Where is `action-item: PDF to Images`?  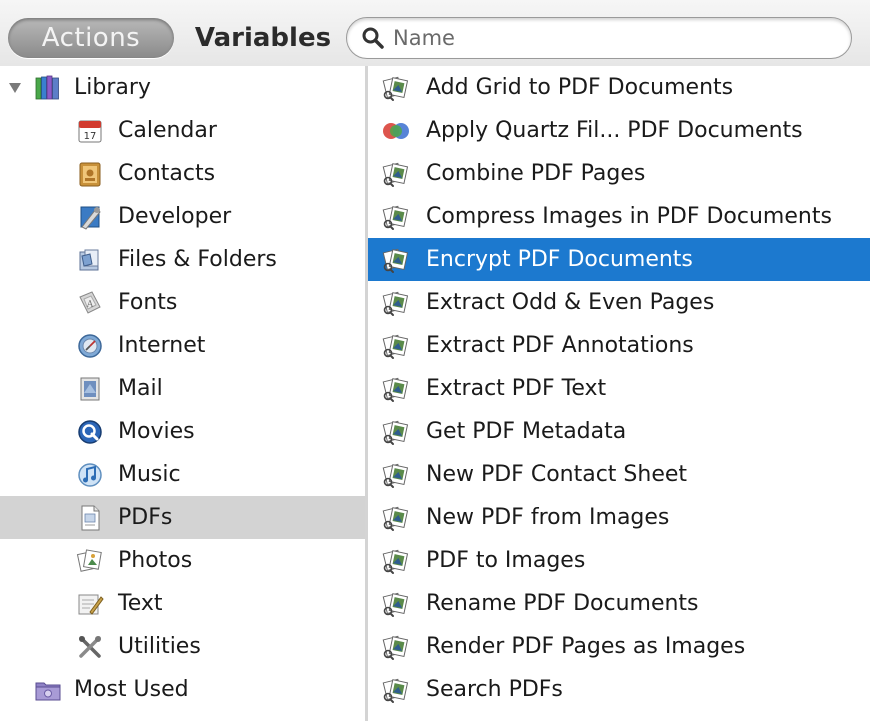
action-item: PDF to Images is located at coordinates (619, 560).